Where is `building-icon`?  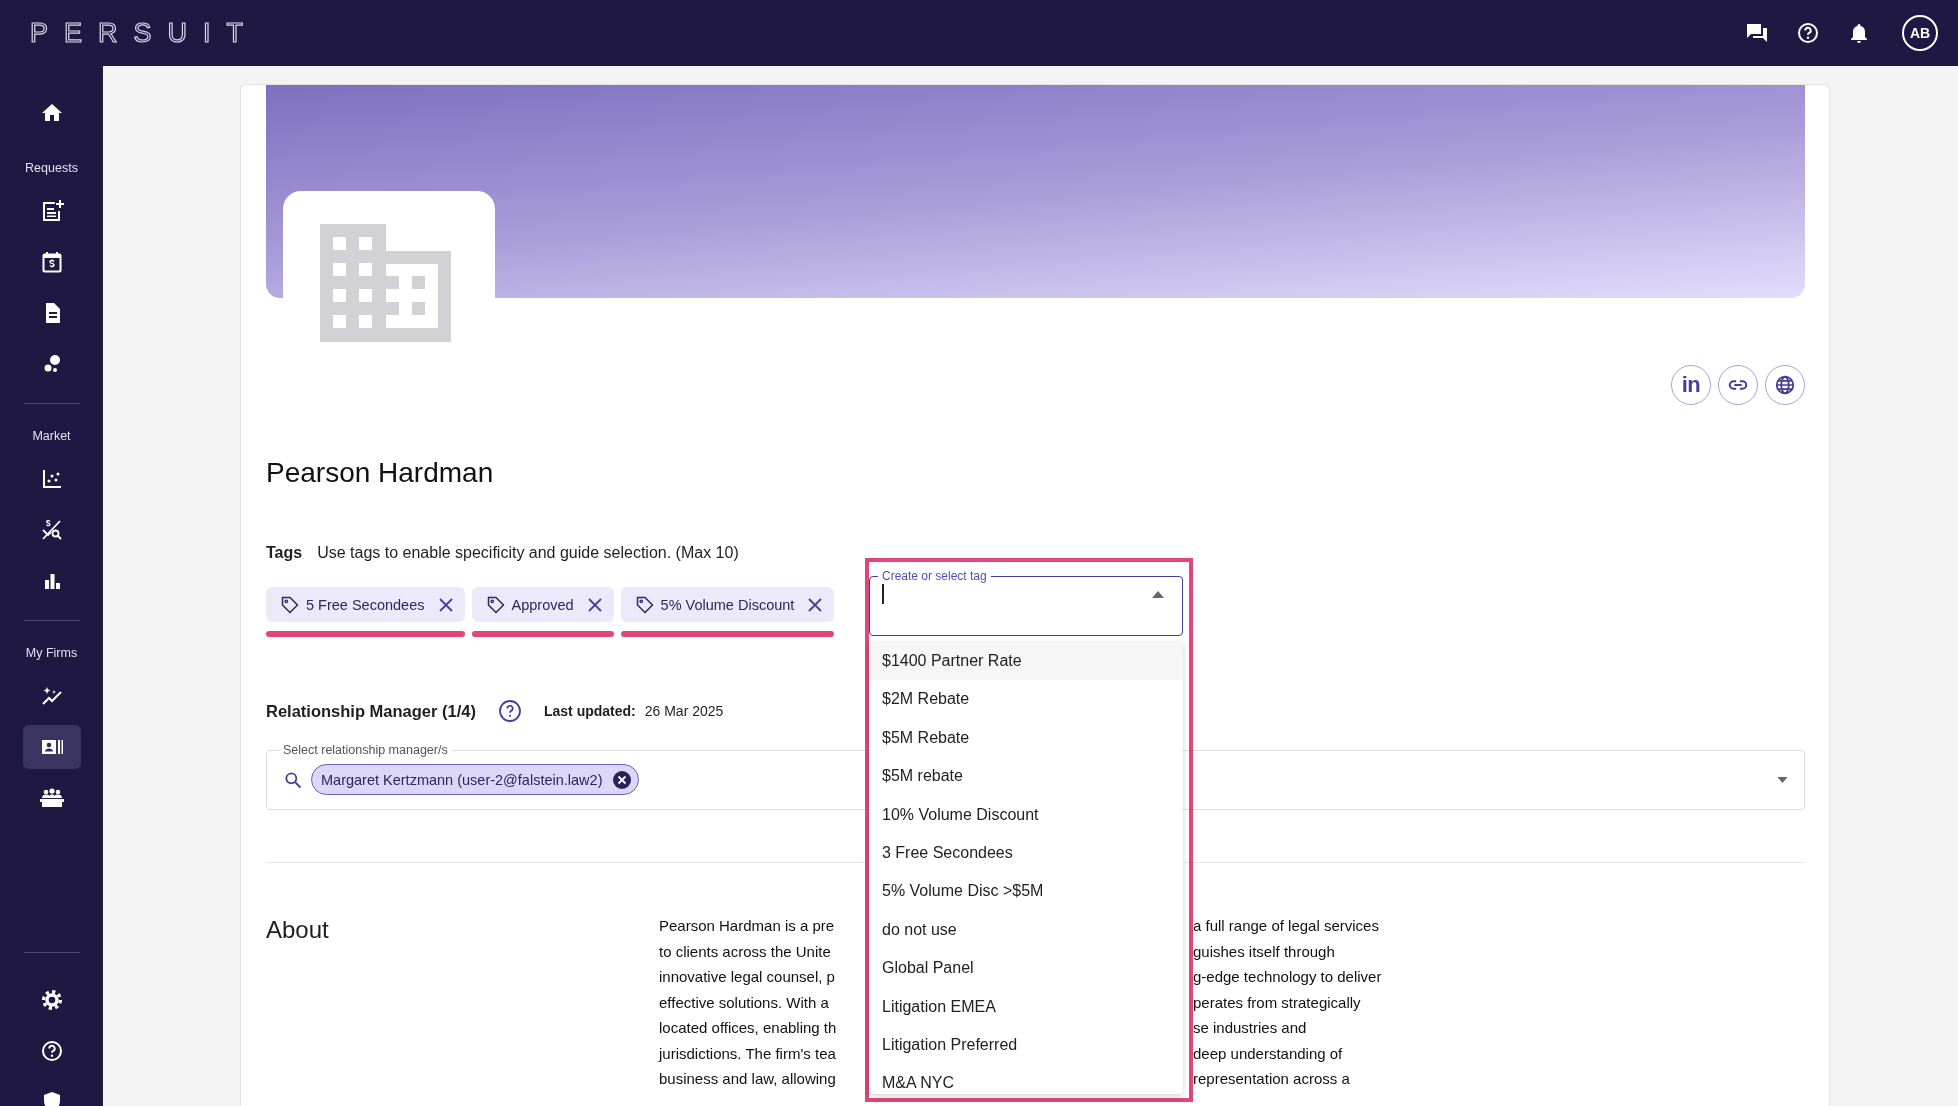 building-icon is located at coordinates (385, 283).